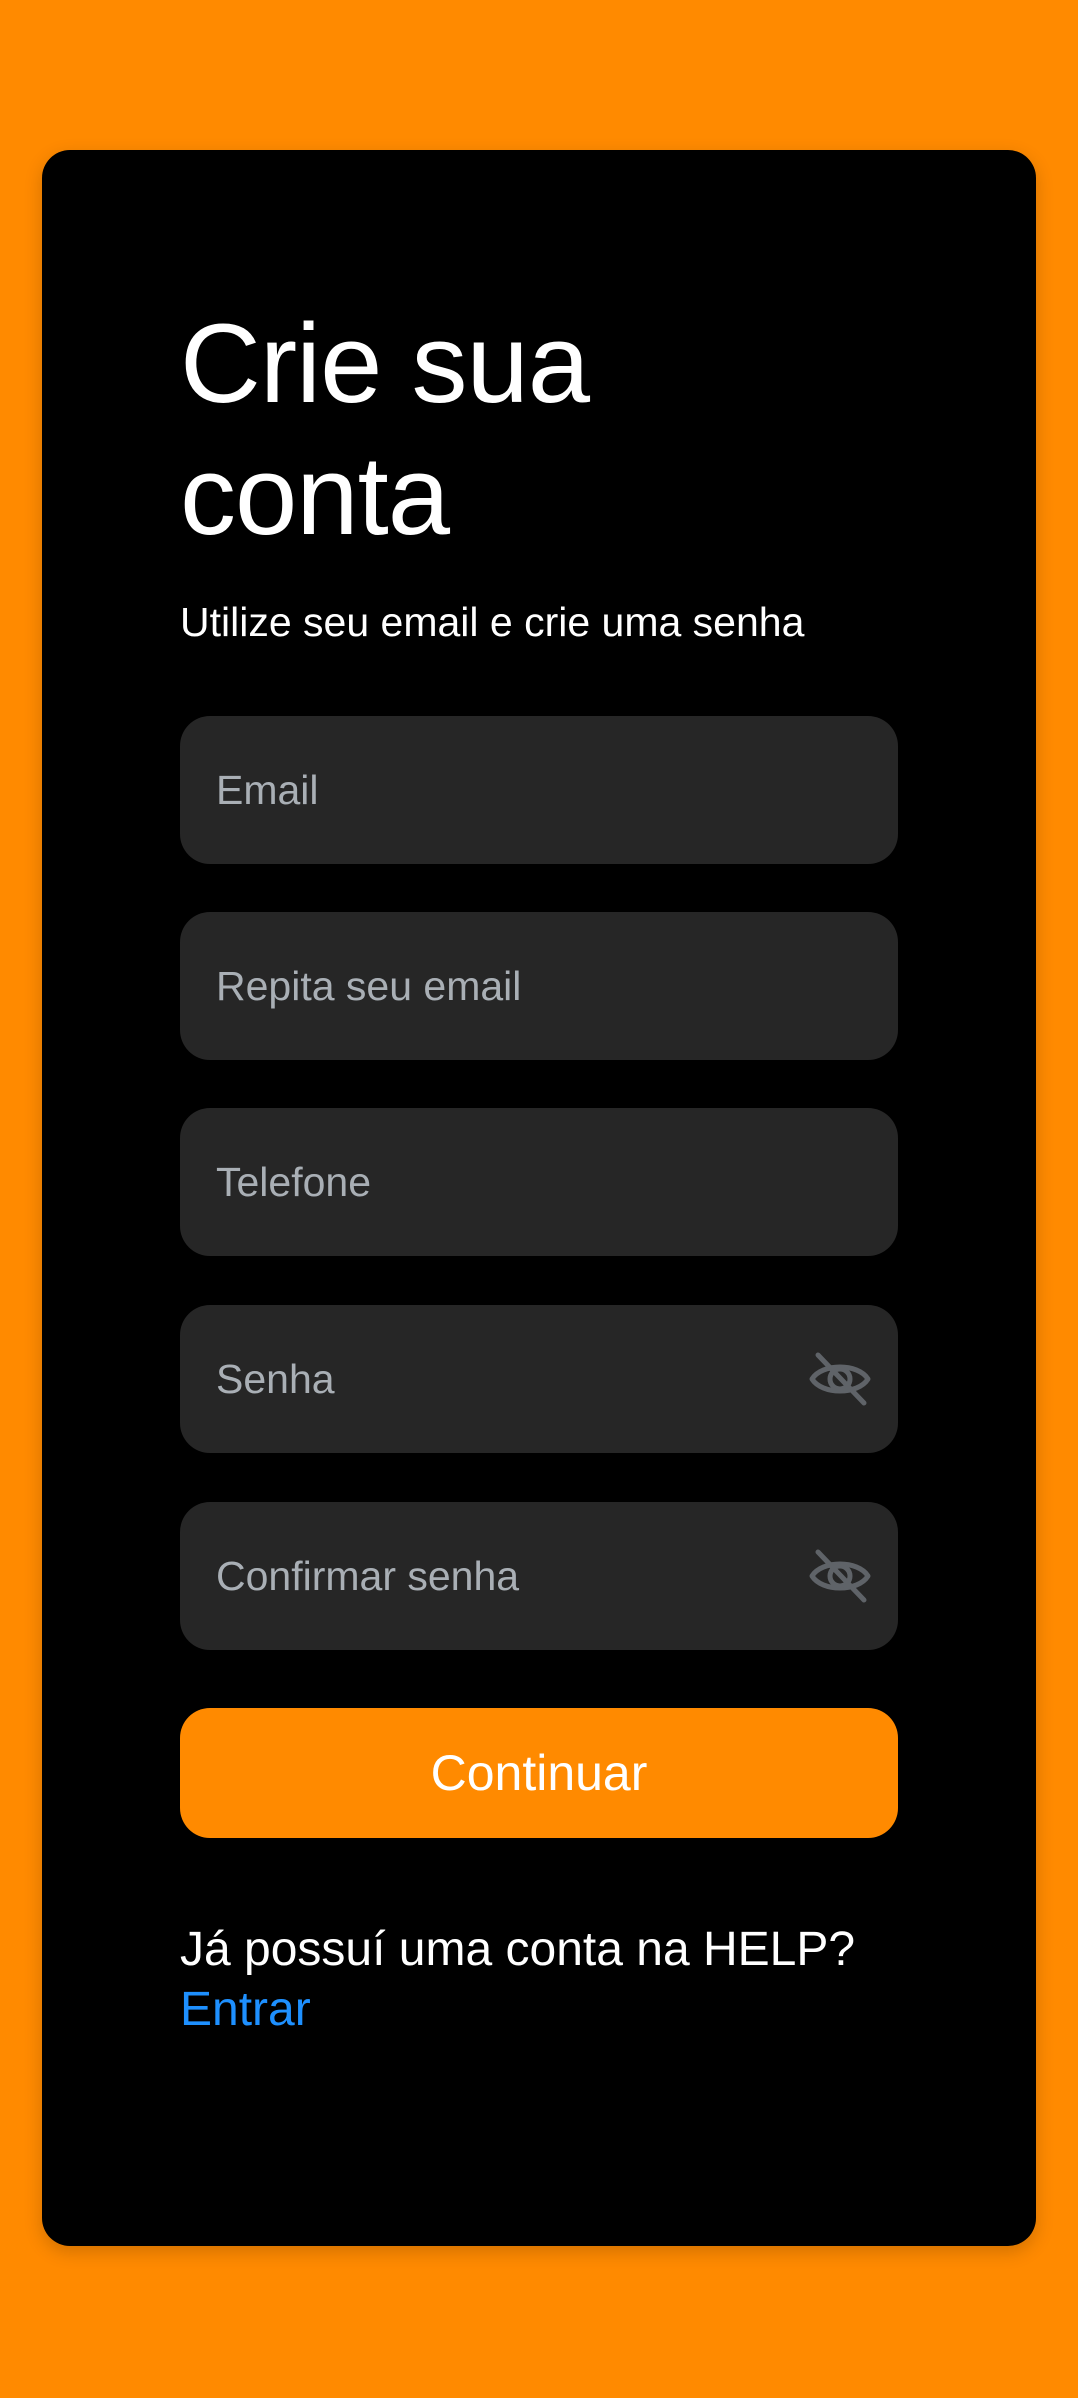  Describe the element at coordinates (245, 2010) in the screenshot. I see `login-link: Entrar` at that location.